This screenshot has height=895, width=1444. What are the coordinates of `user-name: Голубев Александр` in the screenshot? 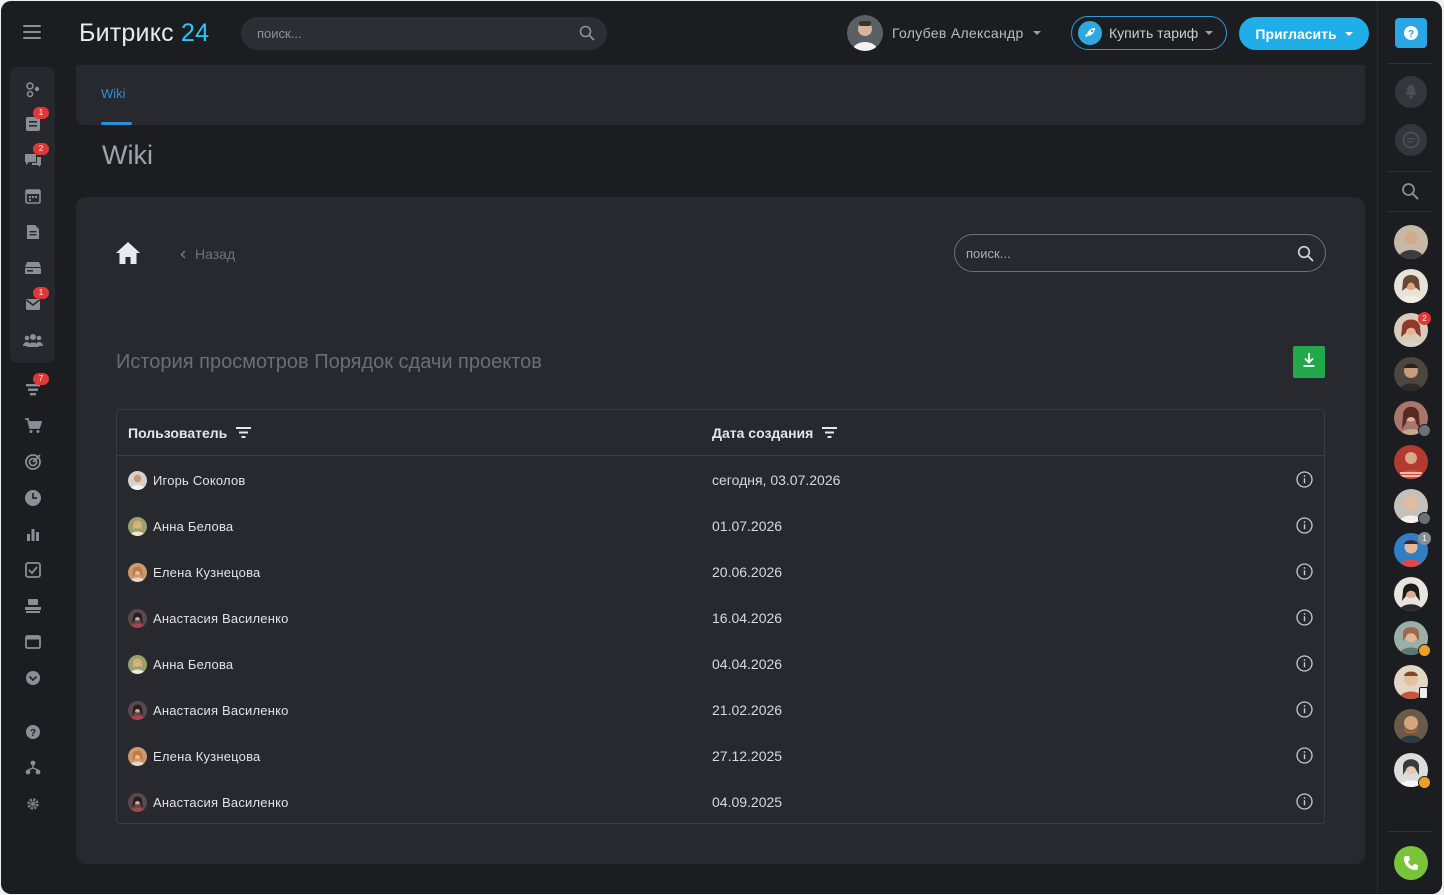 It's located at (958, 33).